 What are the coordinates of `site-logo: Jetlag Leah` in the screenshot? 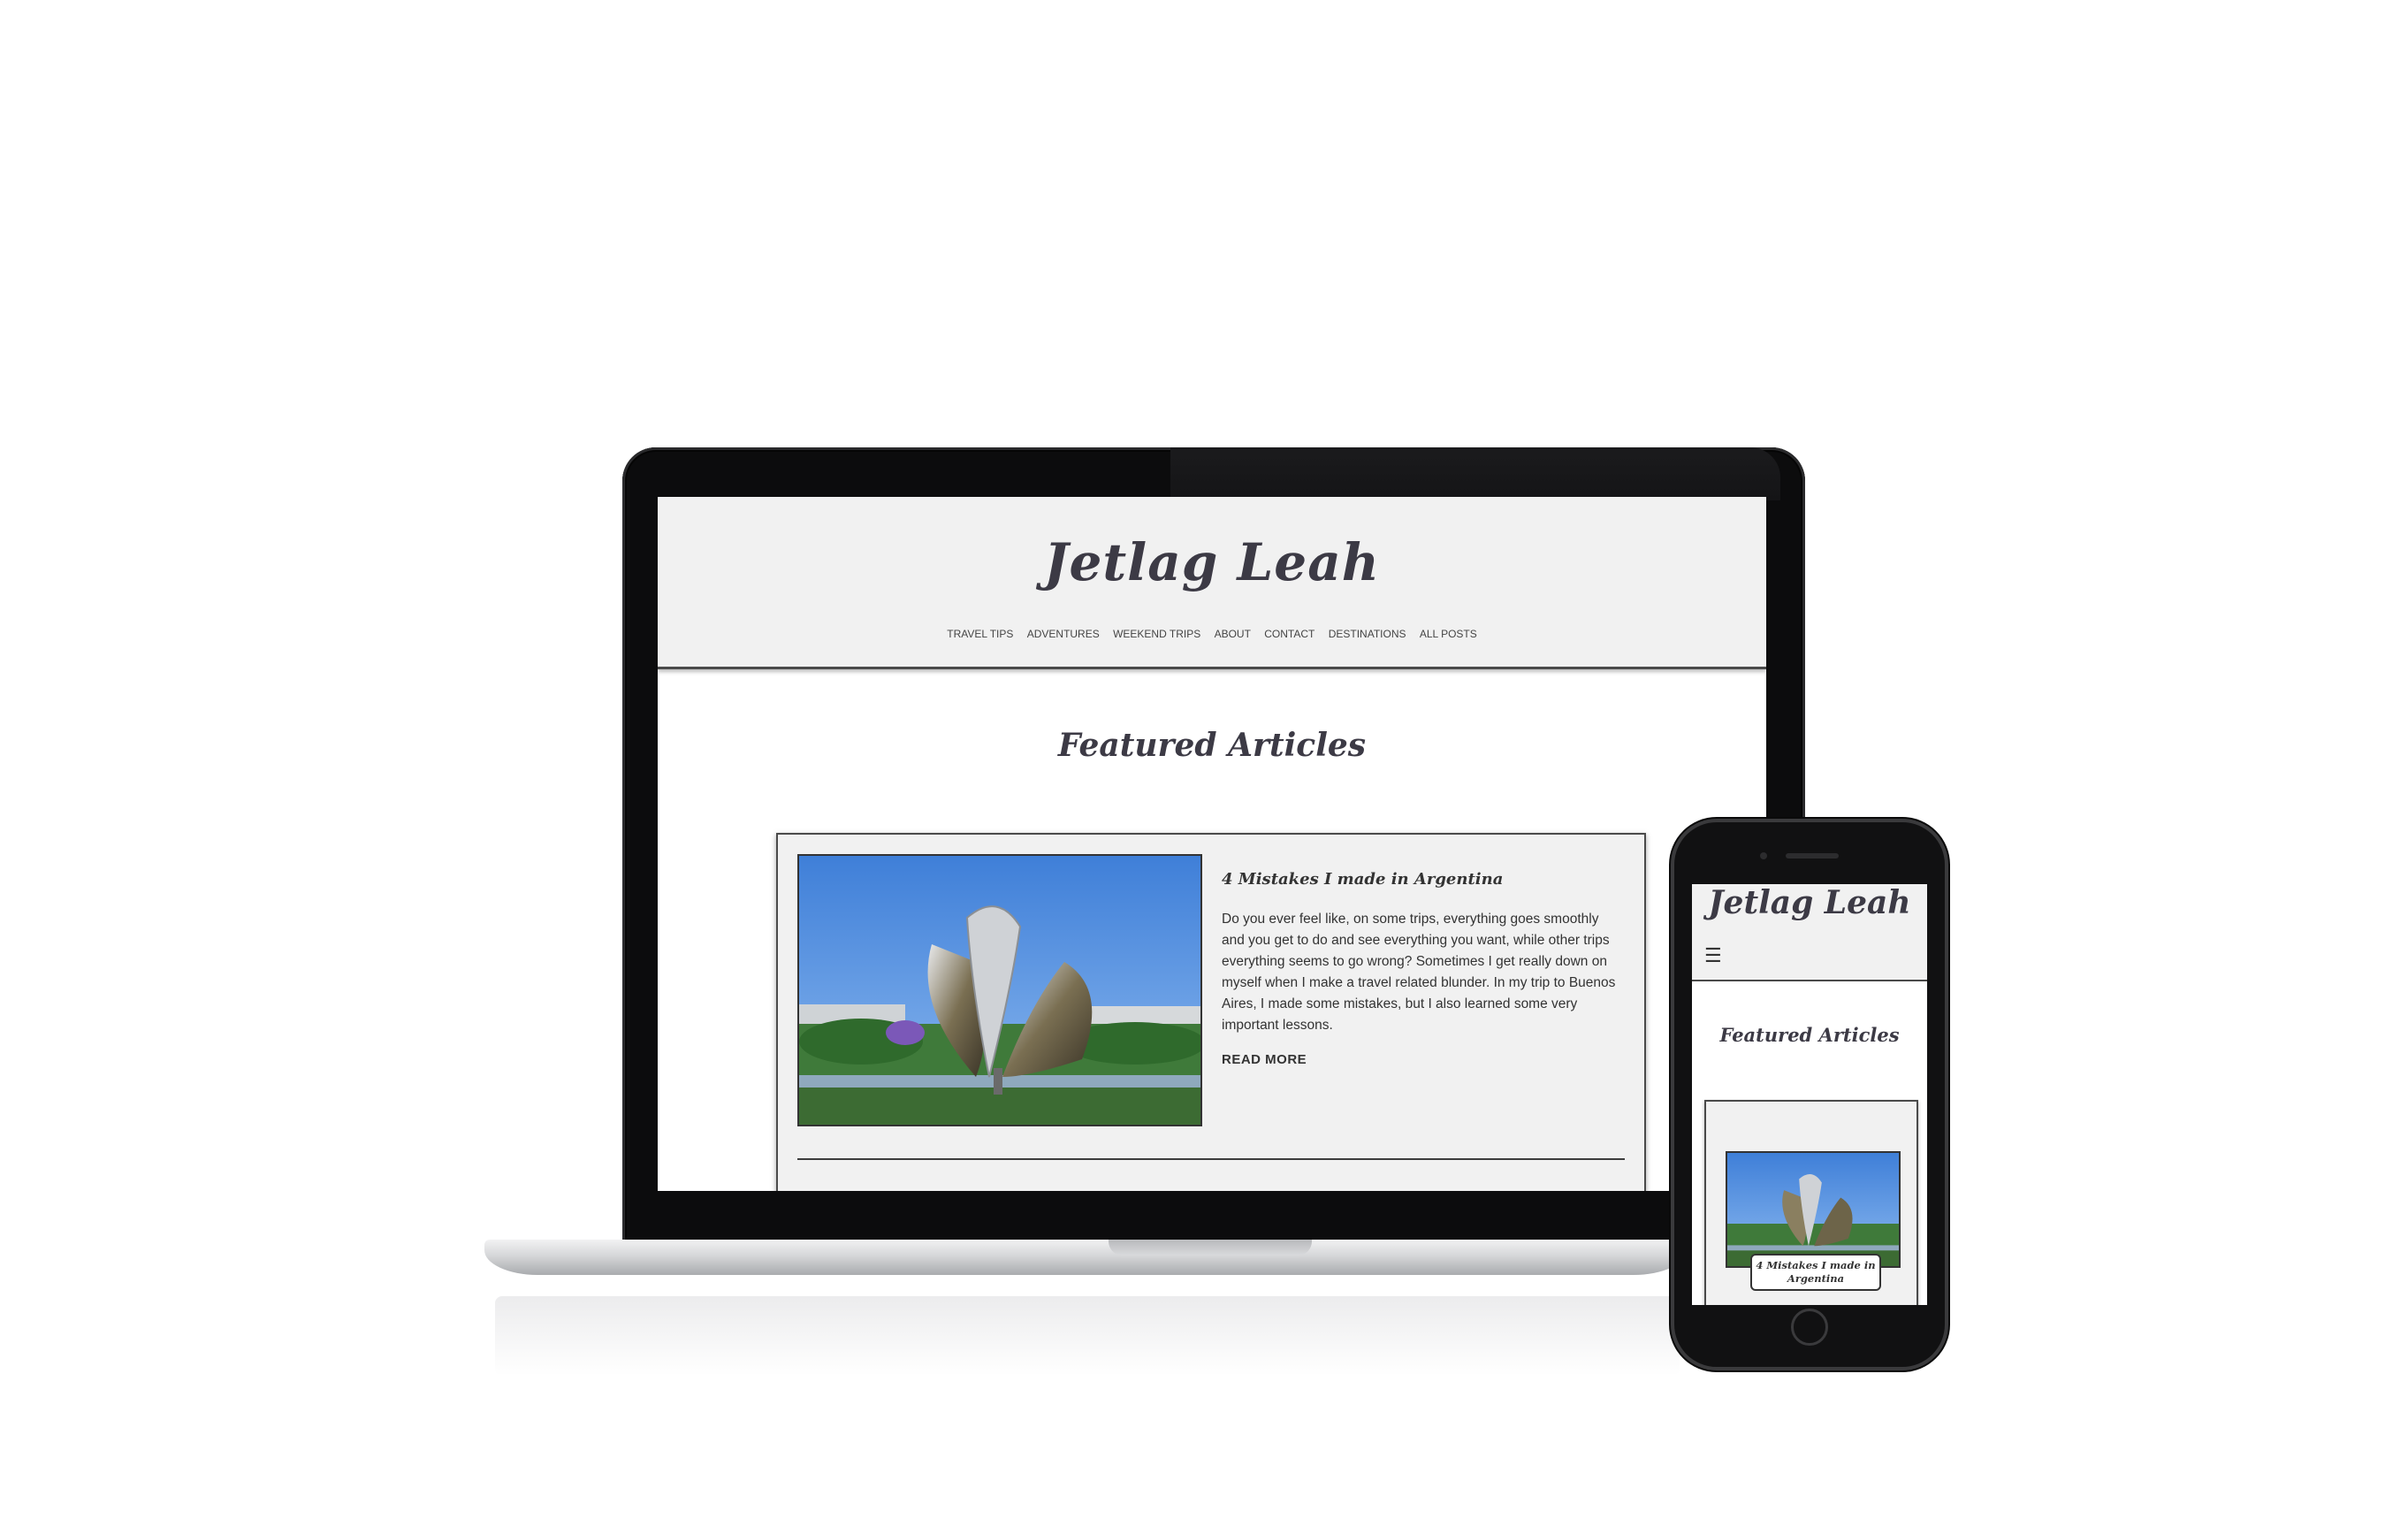 It's located at (1212, 562).